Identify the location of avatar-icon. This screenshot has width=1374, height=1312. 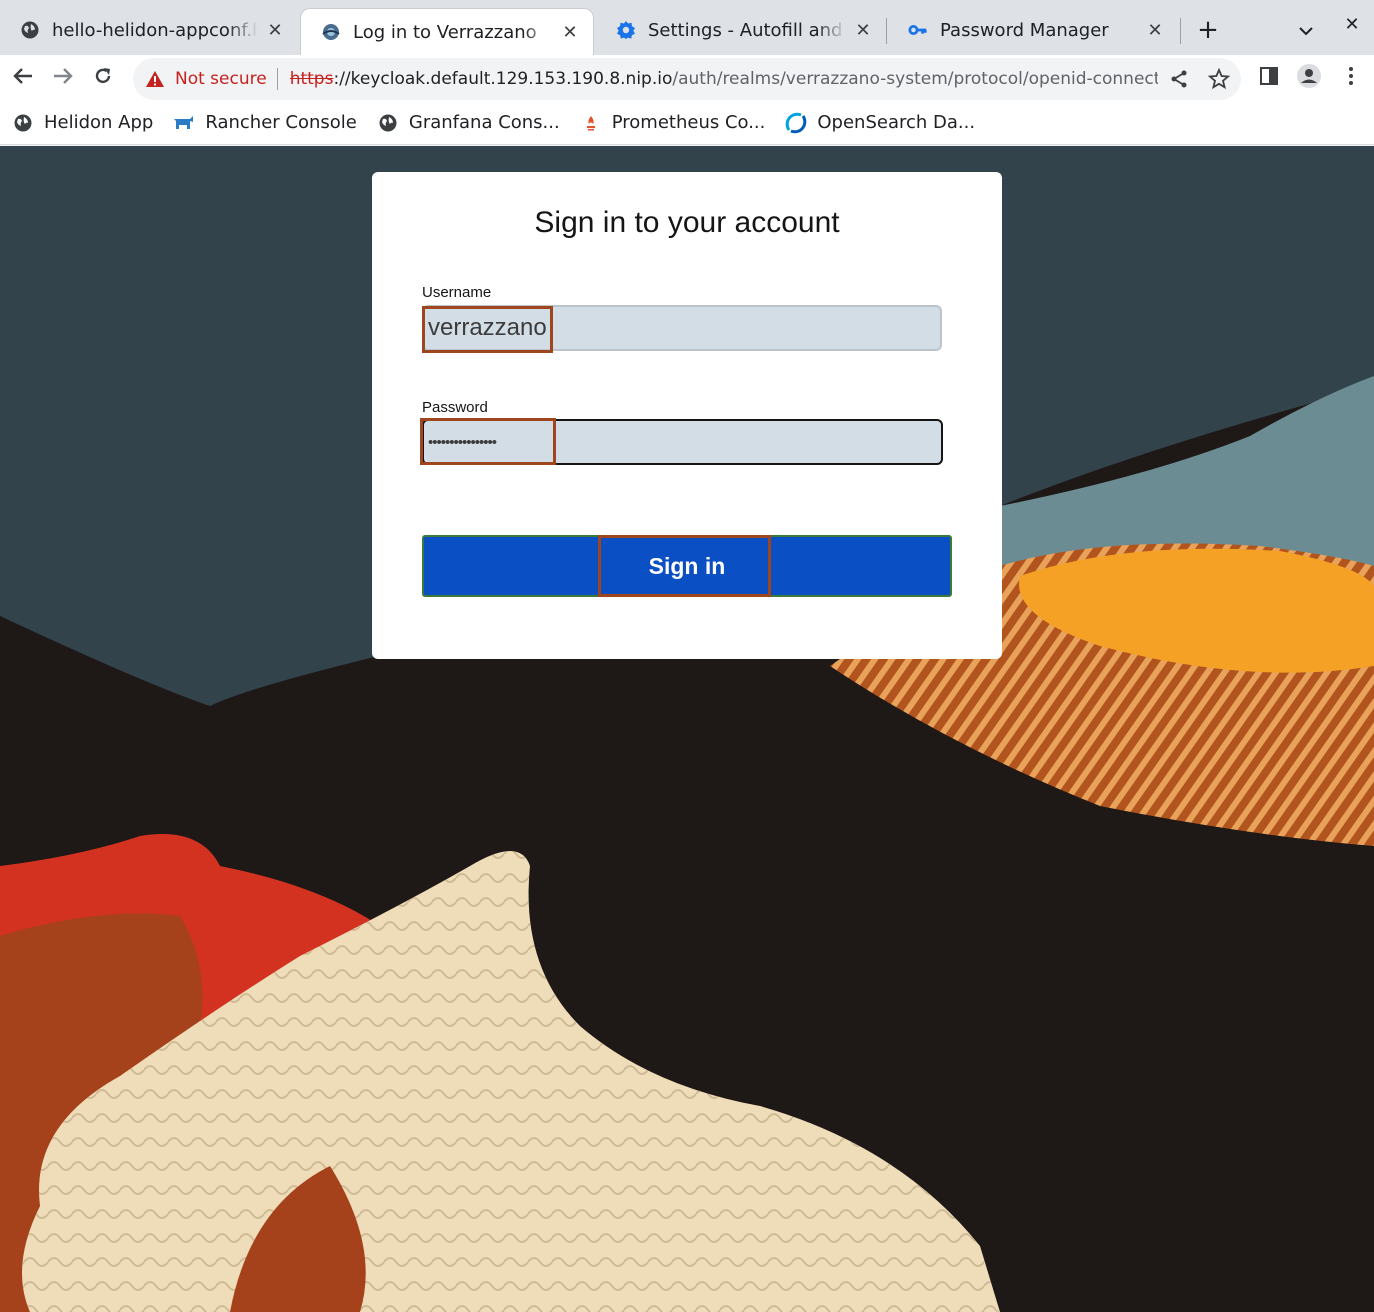
(1309, 78).